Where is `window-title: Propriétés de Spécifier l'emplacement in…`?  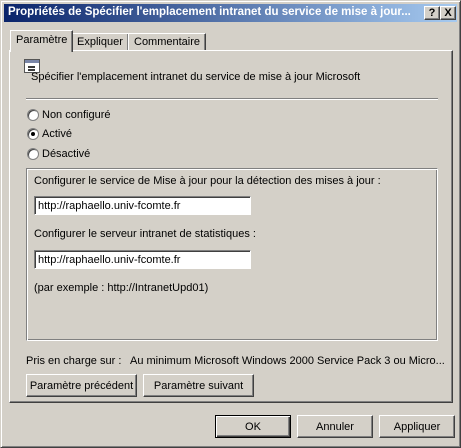 window-title: Propriétés de Spécifier l'emplacement in… is located at coordinates (209, 12).